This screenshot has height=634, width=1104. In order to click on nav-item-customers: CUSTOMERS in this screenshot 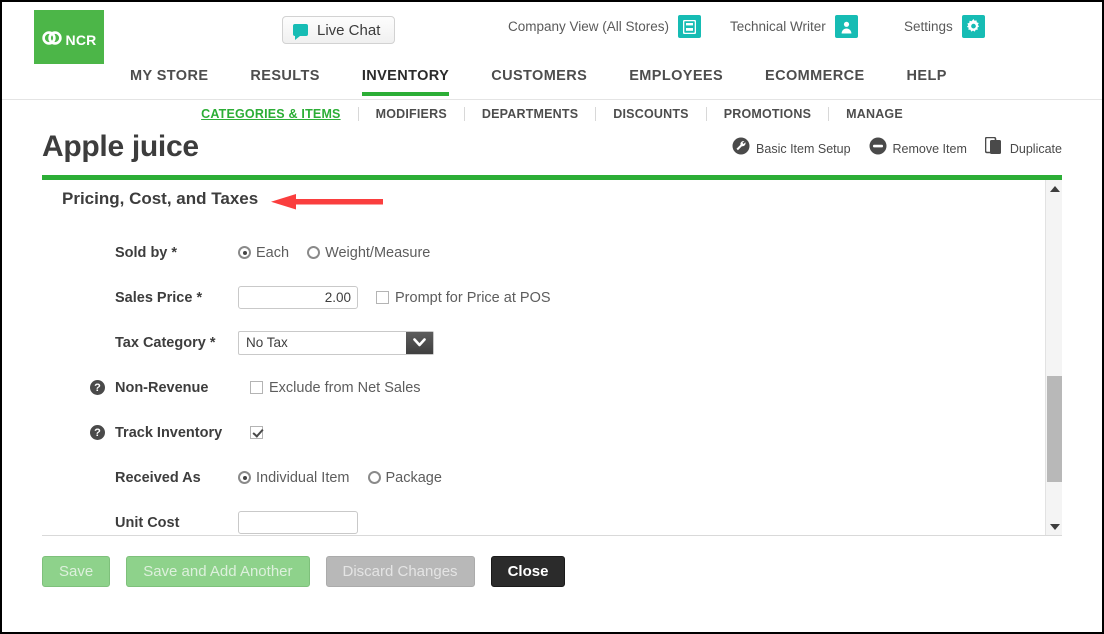, I will do `click(539, 80)`.